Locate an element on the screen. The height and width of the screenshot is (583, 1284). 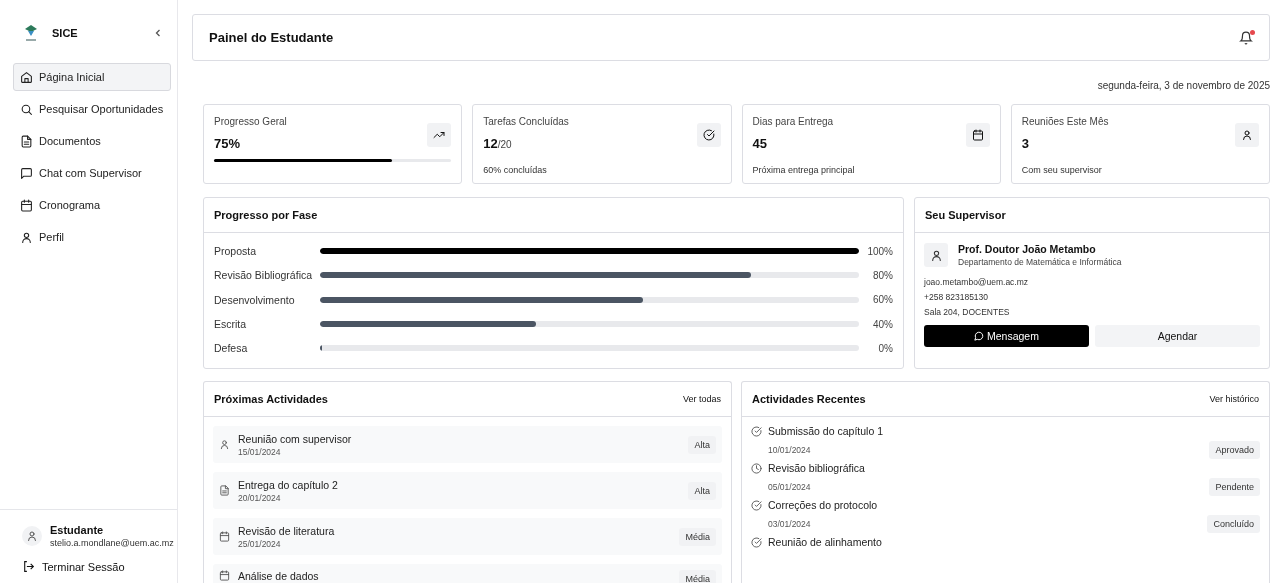
user-name: Estudante is located at coordinates (77, 530).